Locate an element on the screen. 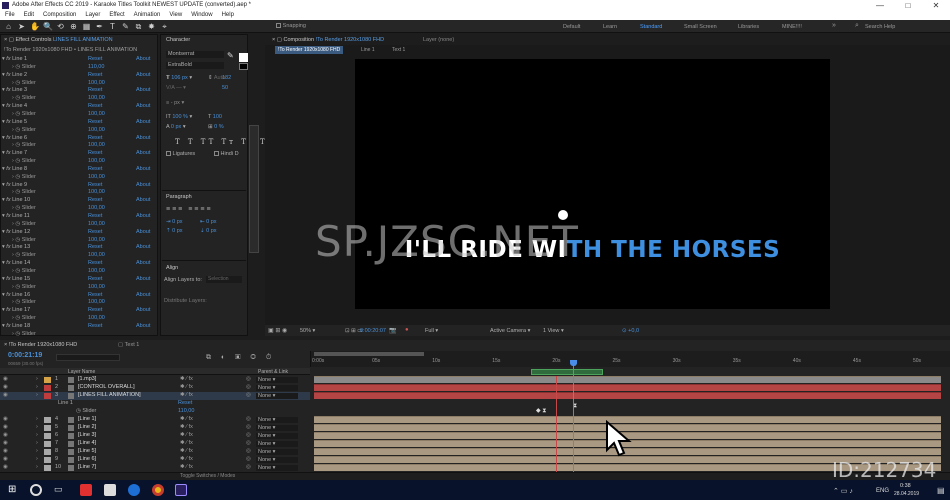  tsume-field: 50 is located at coordinates (225, 88).